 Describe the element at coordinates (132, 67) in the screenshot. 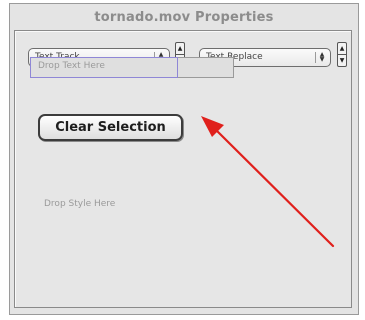

I see `drop-text-field: Drop Text Here` at that location.